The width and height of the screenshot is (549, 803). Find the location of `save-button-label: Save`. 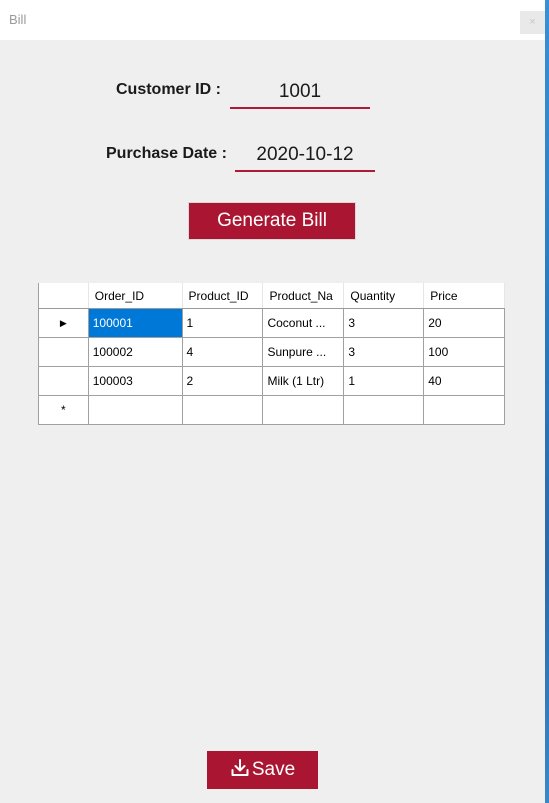

save-button-label: Save is located at coordinates (273, 769).